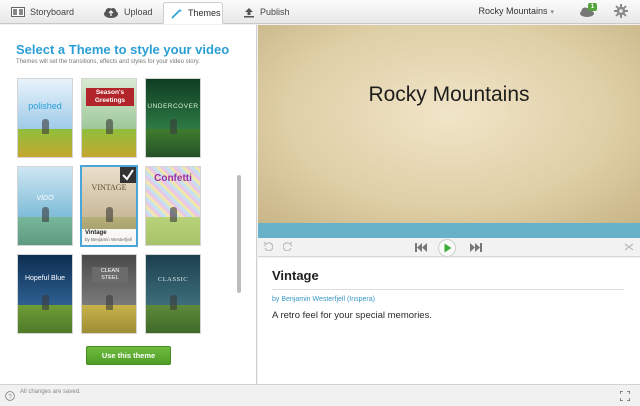 The width and height of the screenshot is (640, 406). What do you see at coordinates (476, 248) in the screenshot?
I see `skip-forward-icon` at bounding box center [476, 248].